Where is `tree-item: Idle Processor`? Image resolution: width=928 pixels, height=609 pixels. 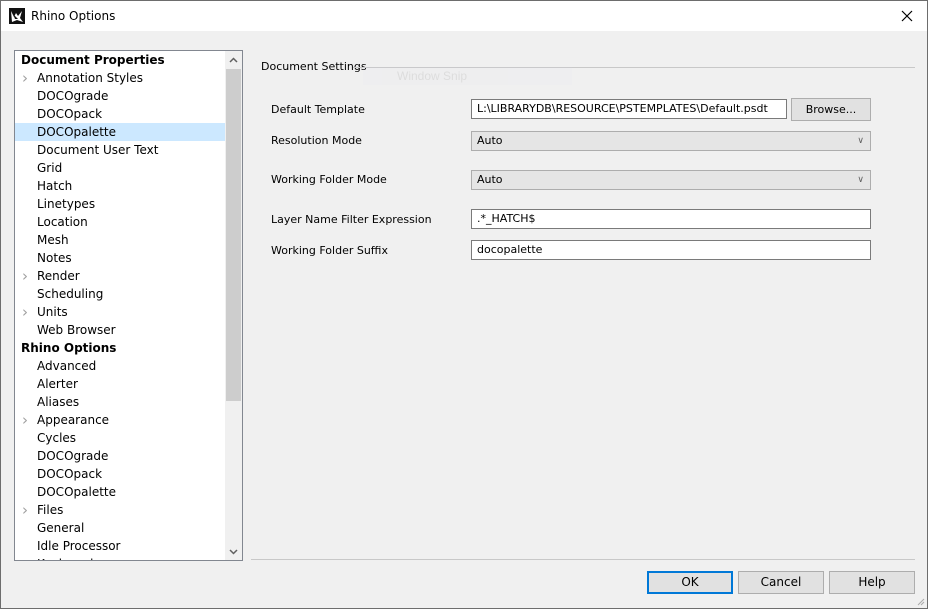 tree-item: Idle Processor is located at coordinates (120, 546).